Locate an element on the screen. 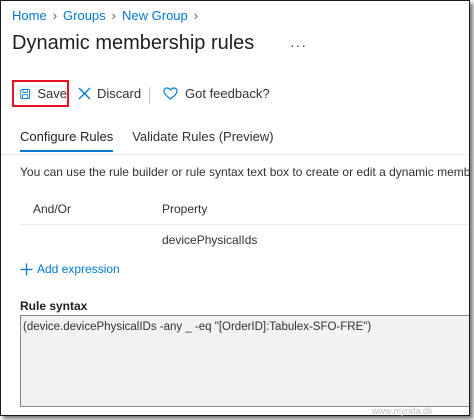 The width and height of the screenshot is (474, 420). discard-button: Discard is located at coordinates (109, 93).